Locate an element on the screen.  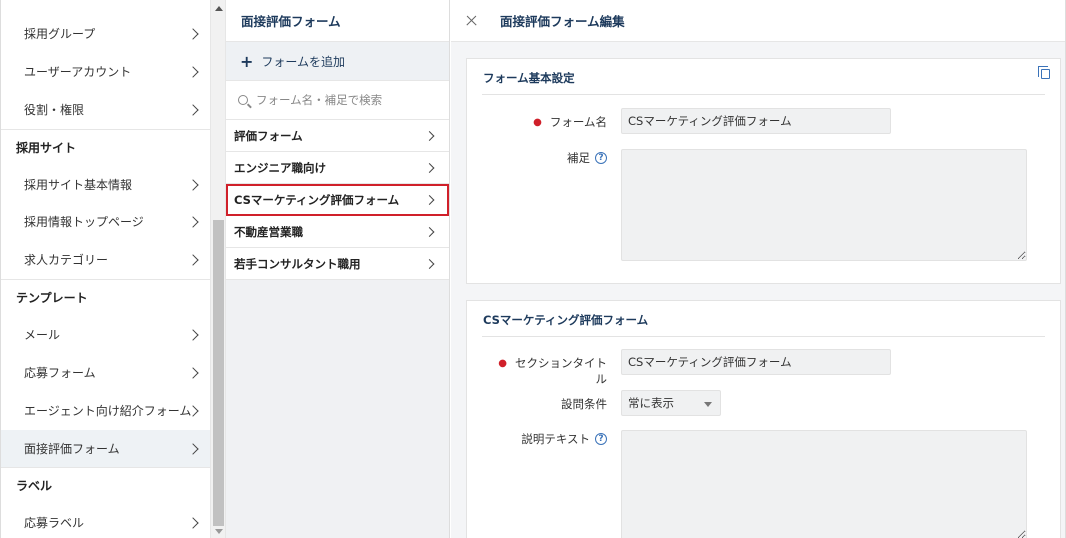
sidebar-item-application-form: 応募フォーム is located at coordinates (105, 372).